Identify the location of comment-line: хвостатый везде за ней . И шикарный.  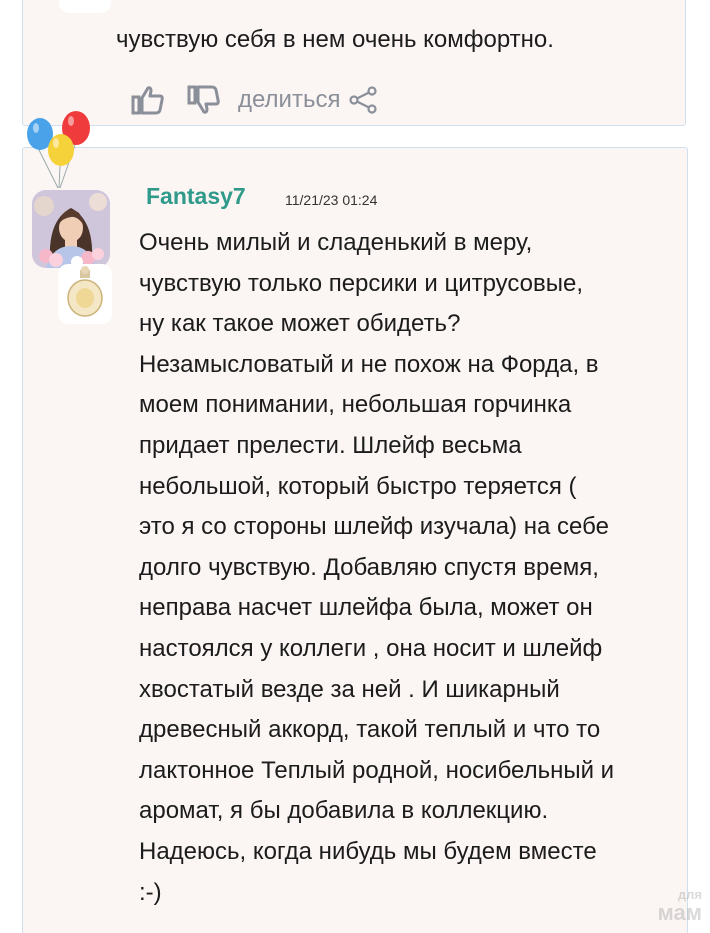
(349, 689).